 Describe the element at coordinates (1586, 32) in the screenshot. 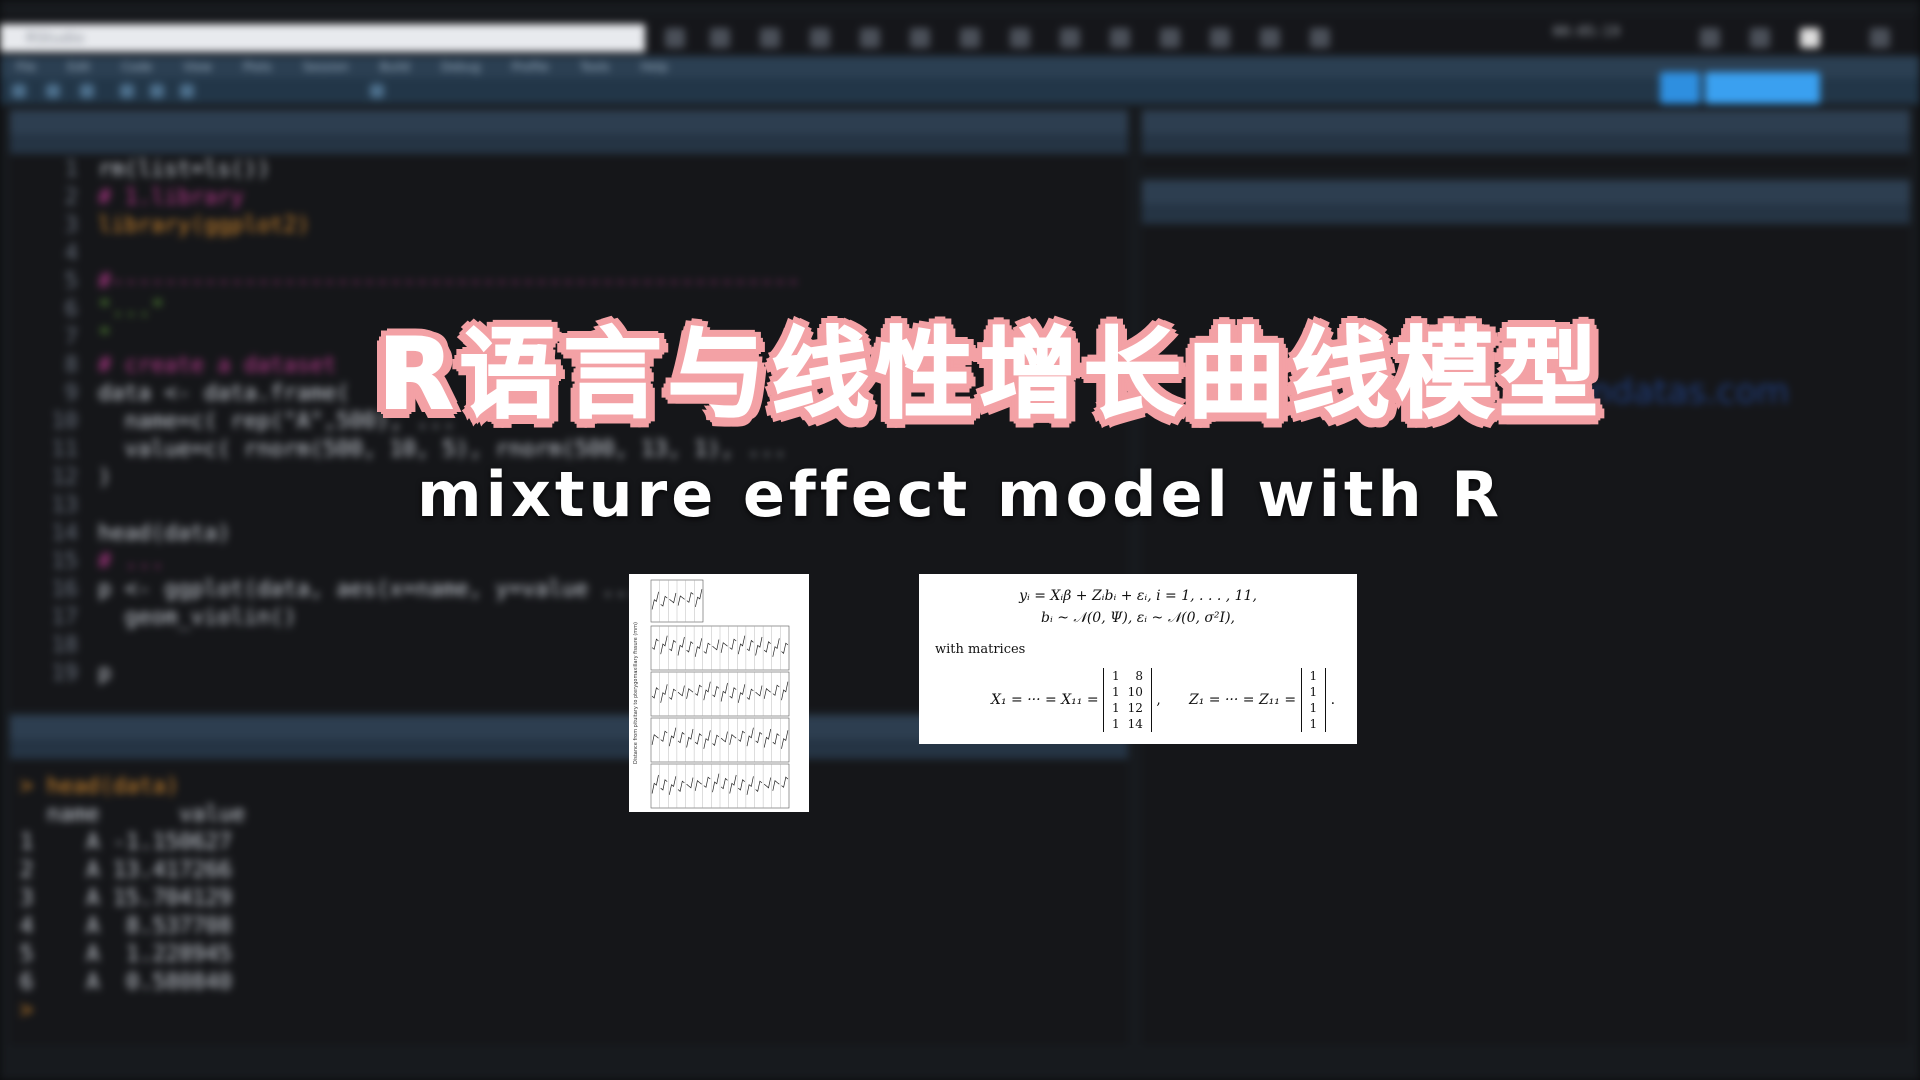

I see `recording-clock: 00:05:19` at that location.